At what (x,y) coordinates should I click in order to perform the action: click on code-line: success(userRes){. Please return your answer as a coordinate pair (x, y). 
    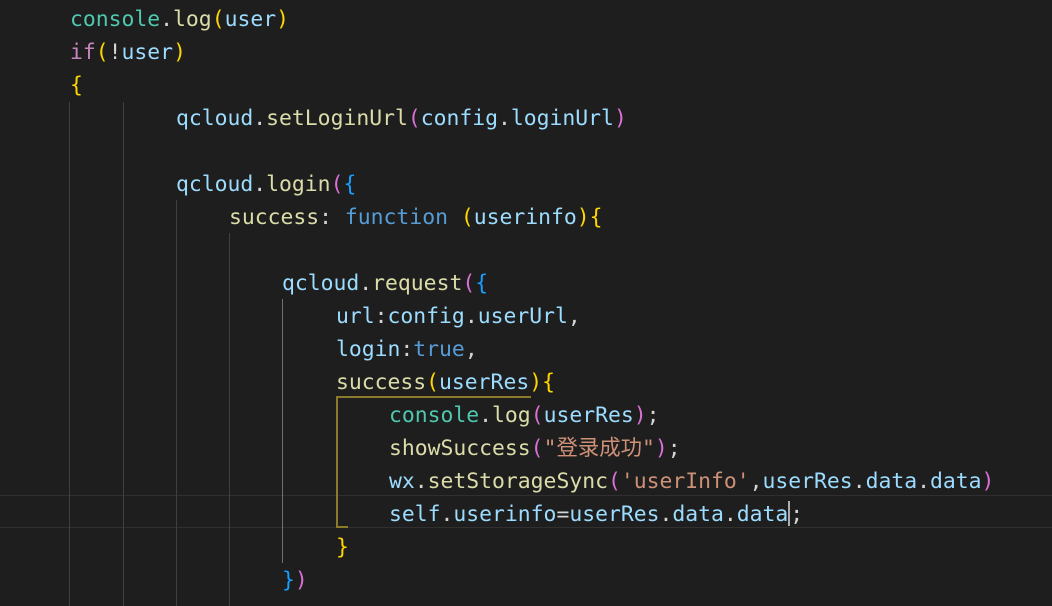
    Looking at the image, I should click on (445, 382).